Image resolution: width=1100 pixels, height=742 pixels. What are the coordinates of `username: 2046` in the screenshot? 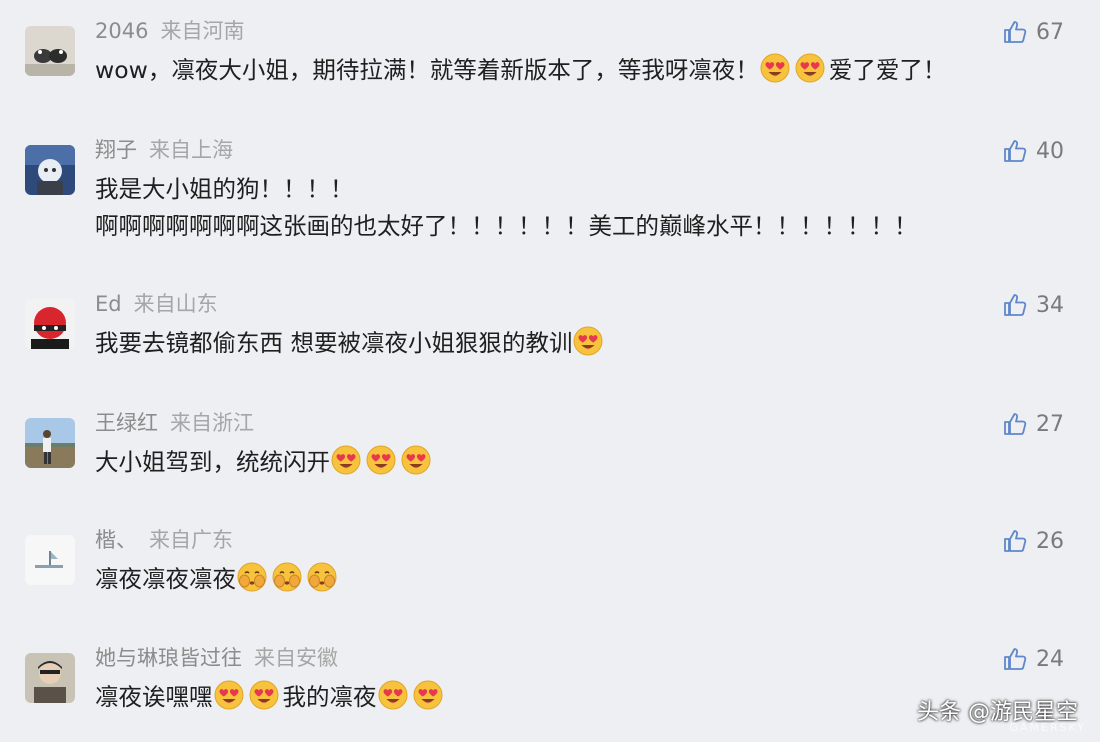 It's located at (121, 31).